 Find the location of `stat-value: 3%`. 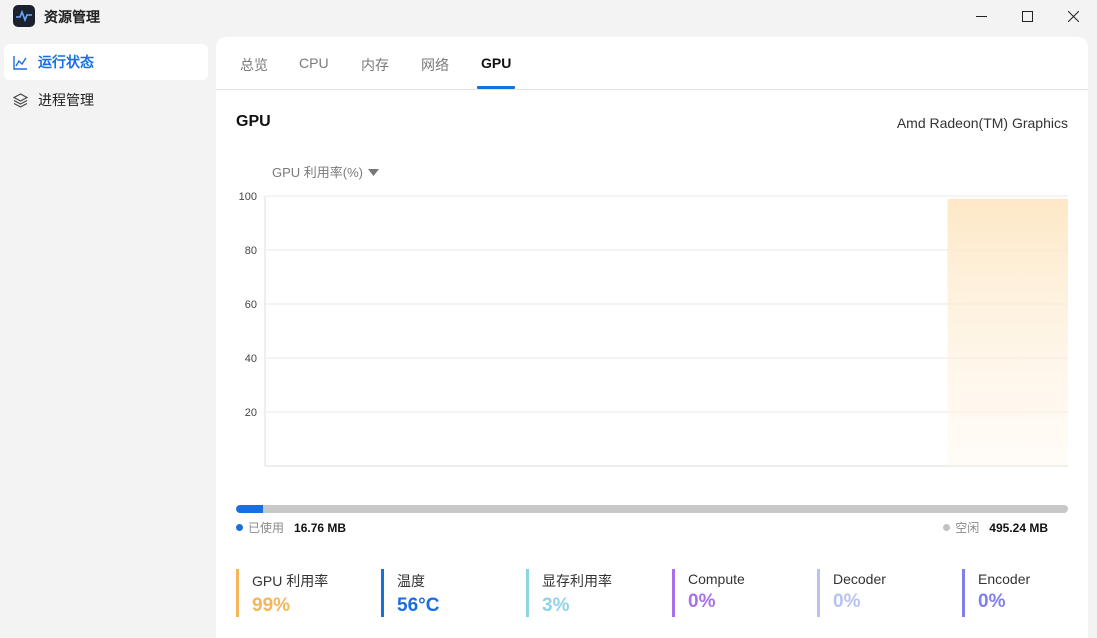

stat-value: 3% is located at coordinates (556, 605).